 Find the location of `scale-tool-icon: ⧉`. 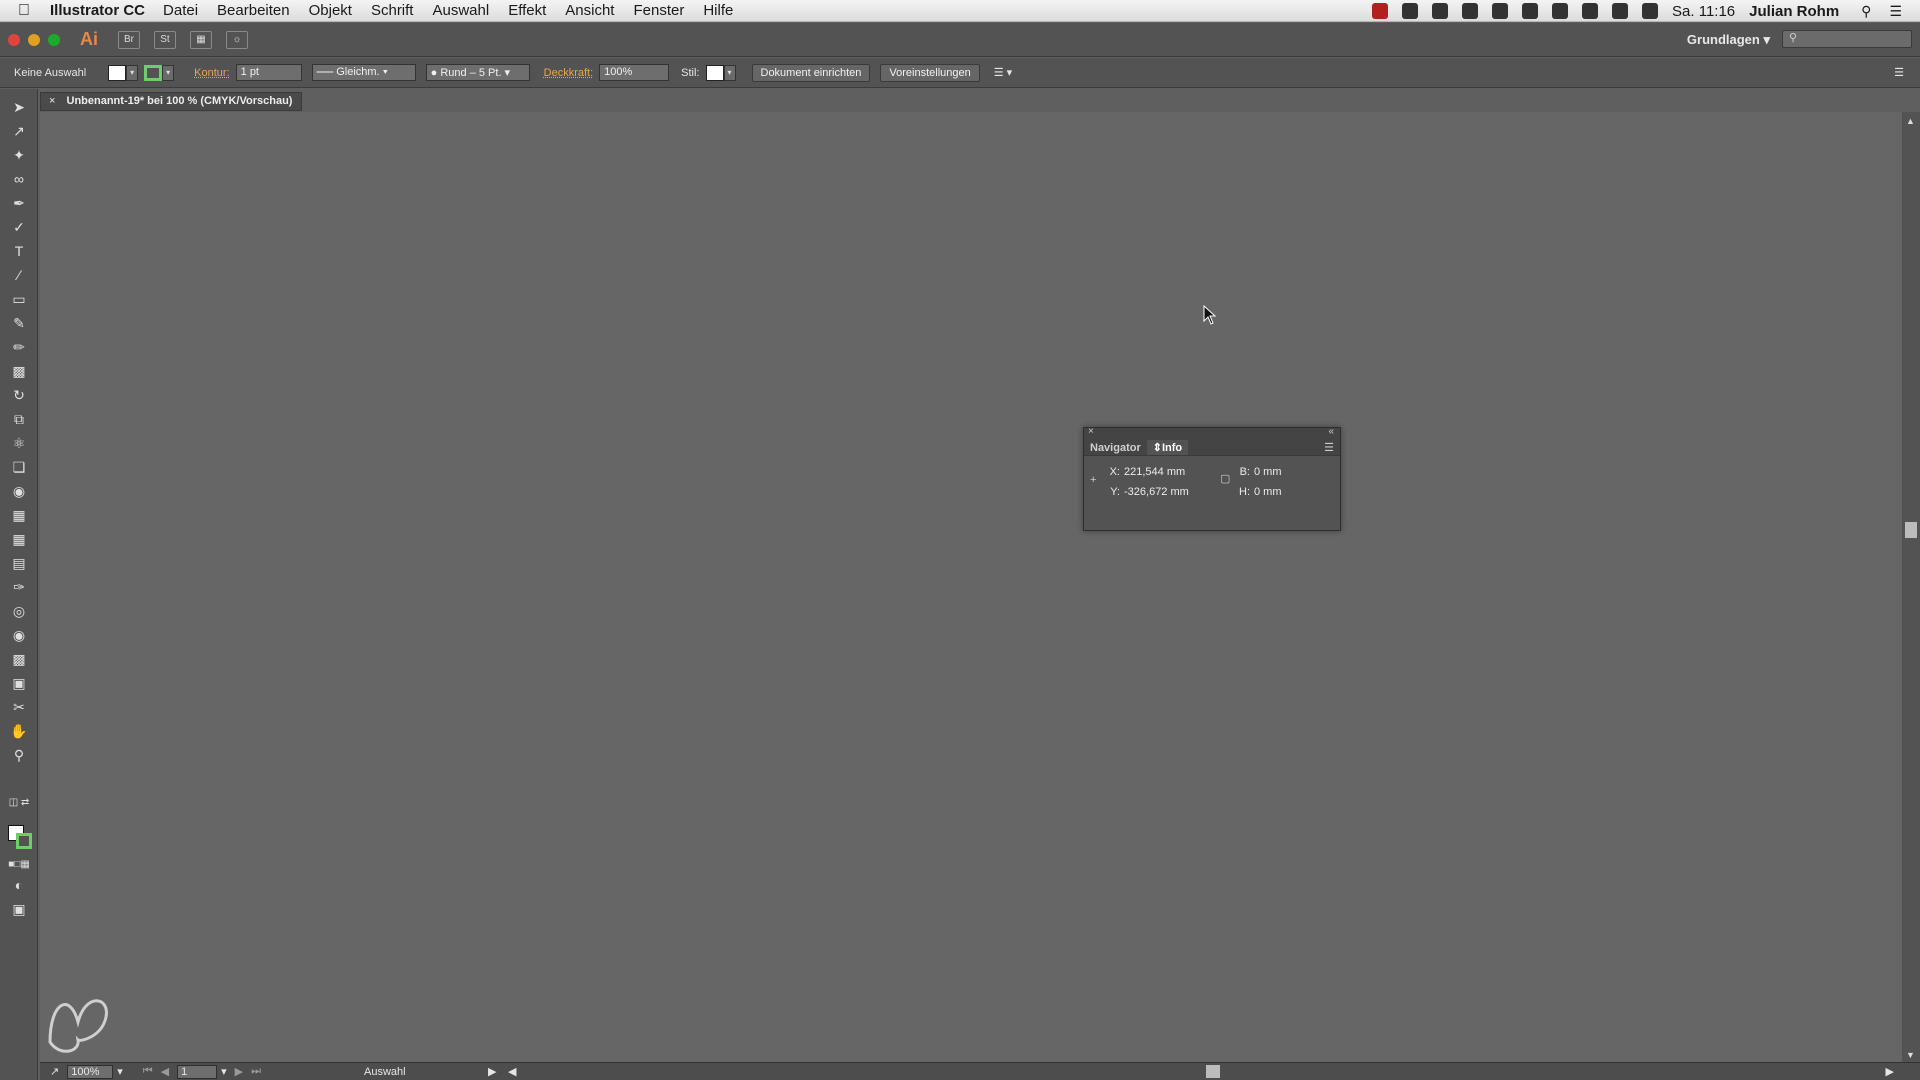

scale-tool-icon: ⧉ is located at coordinates (19, 419).